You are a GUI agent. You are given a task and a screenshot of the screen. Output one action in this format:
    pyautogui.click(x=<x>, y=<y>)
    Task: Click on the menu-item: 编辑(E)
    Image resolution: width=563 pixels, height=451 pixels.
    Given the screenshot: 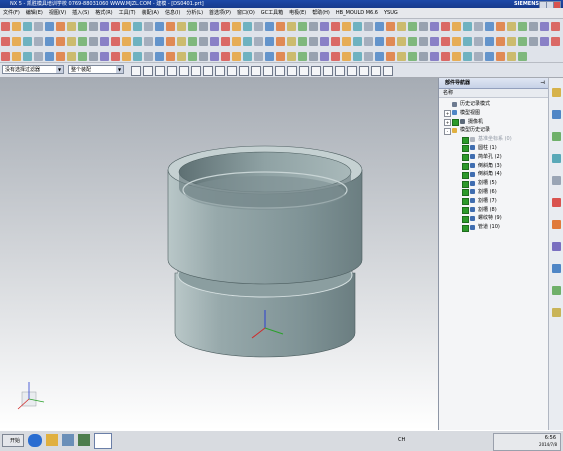 What is the action you would take?
    pyautogui.click(x=34, y=13)
    